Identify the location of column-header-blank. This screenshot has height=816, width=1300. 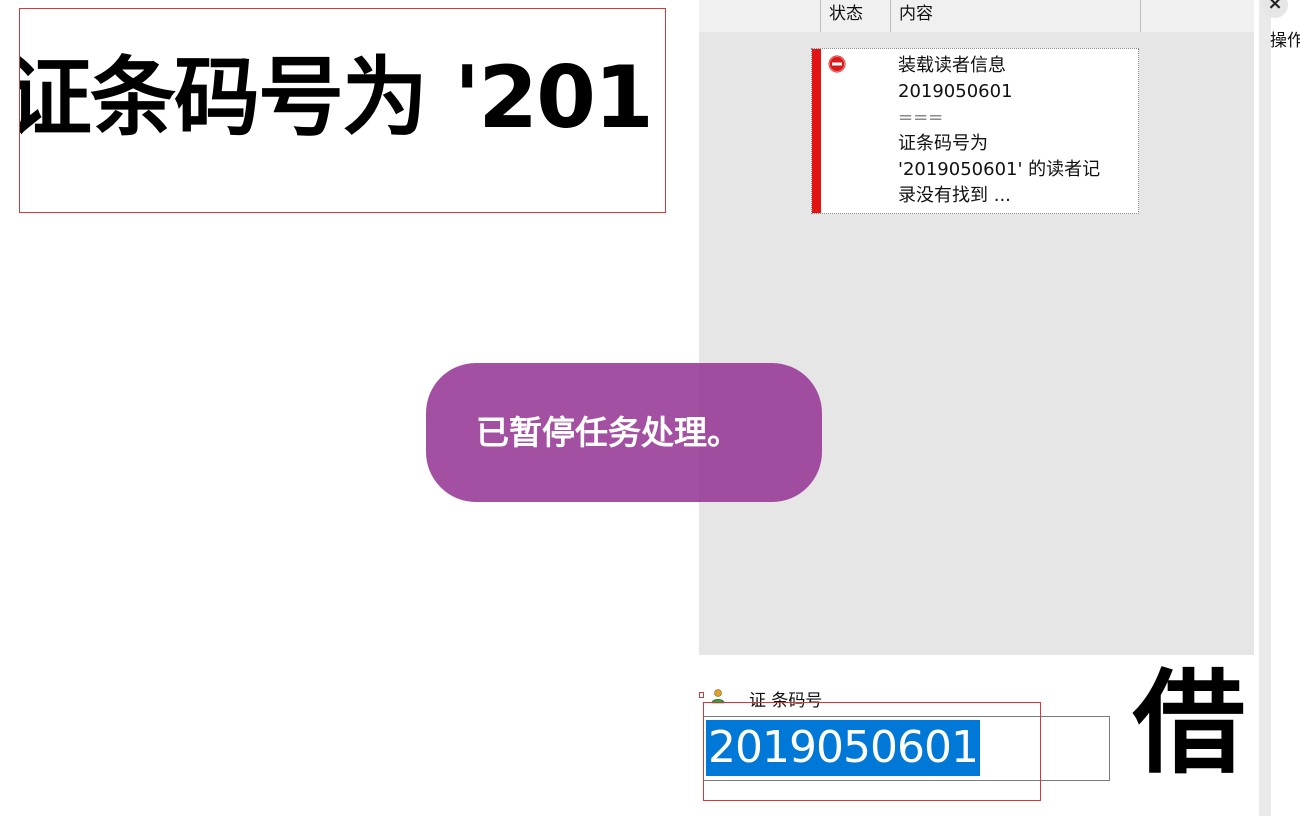
(760, 16).